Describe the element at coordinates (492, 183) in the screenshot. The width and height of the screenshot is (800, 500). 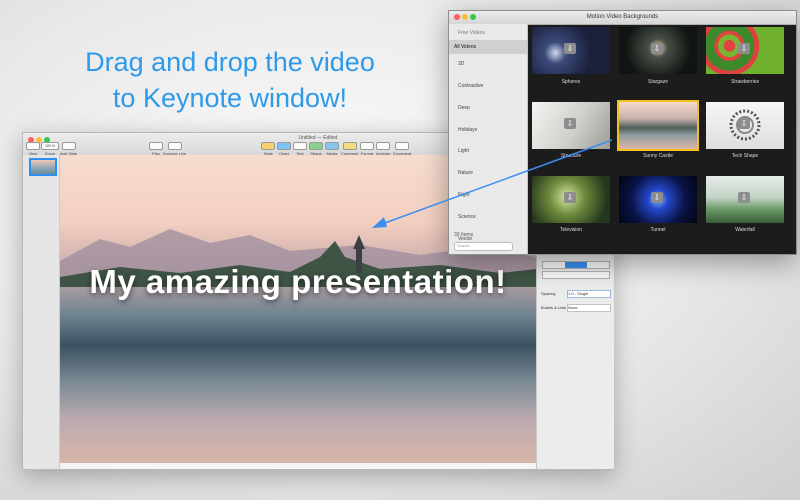
I see `drag-arrow` at that location.